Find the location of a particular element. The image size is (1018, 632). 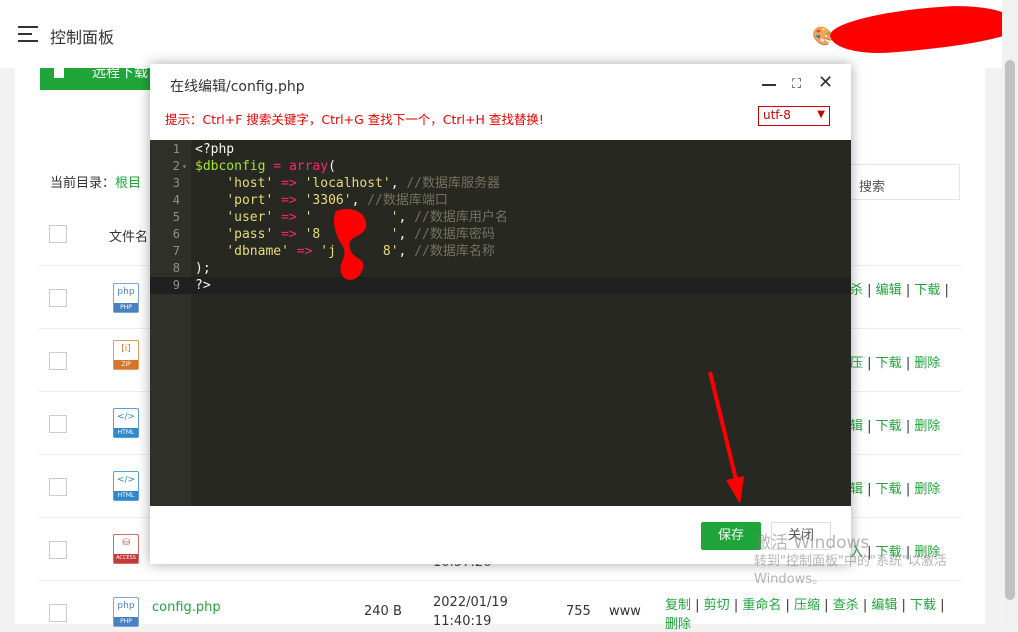

line-number: 2 is located at coordinates (176, 166).